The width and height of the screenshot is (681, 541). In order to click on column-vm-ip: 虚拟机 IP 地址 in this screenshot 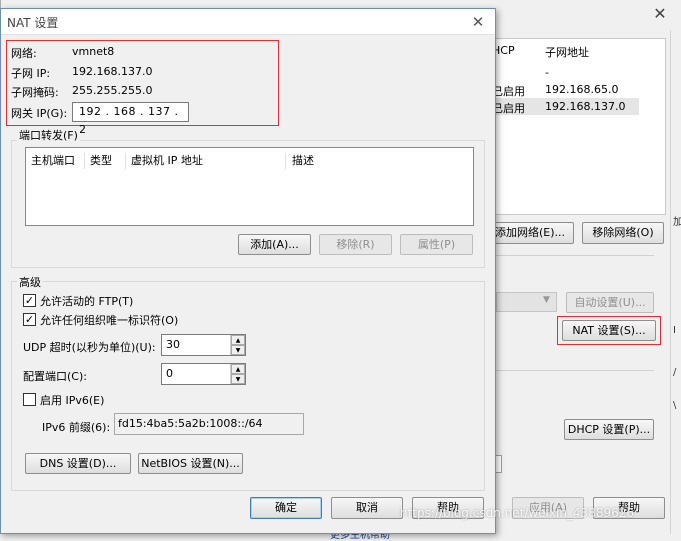, I will do `click(167, 161)`.